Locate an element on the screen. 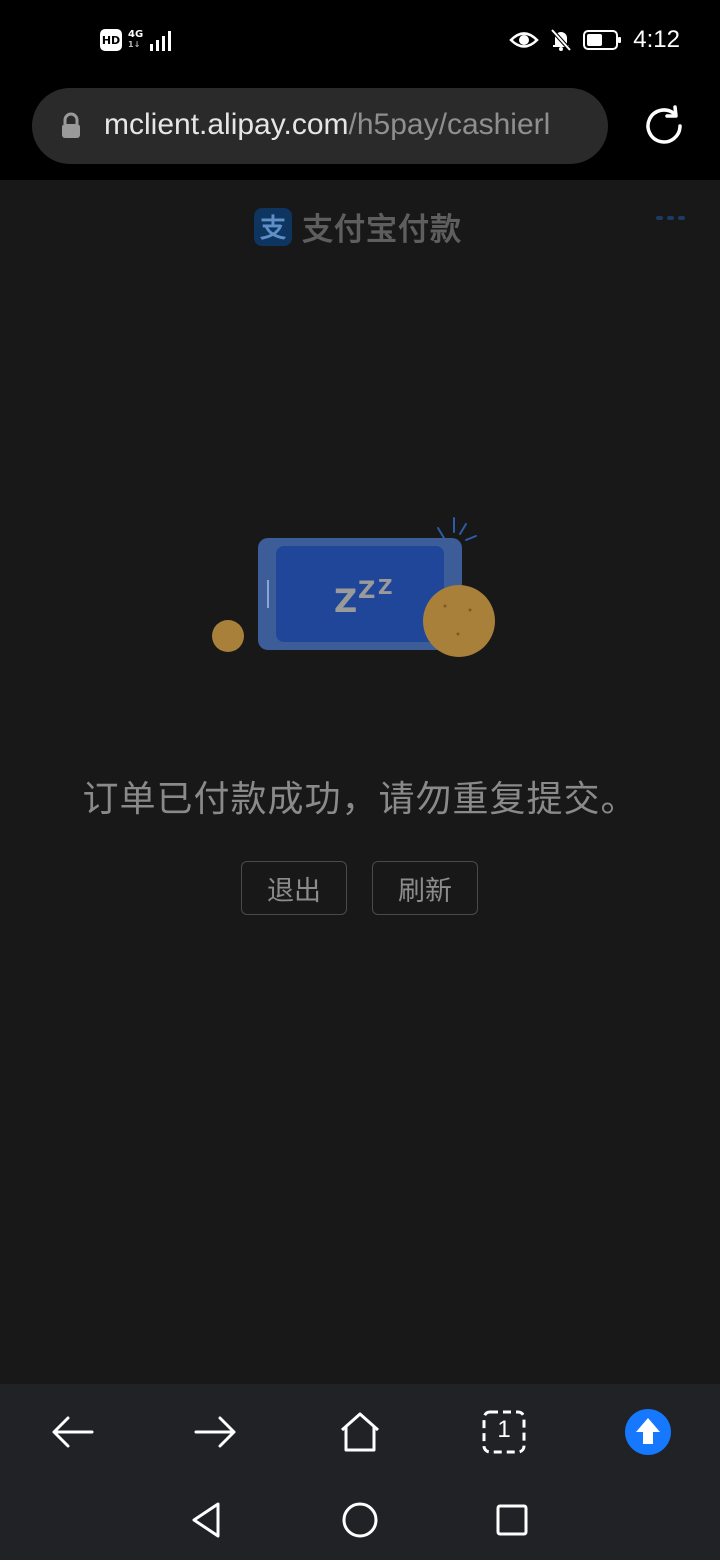  brand: 支 支付宝付款 is located at coordinates (358, 226).